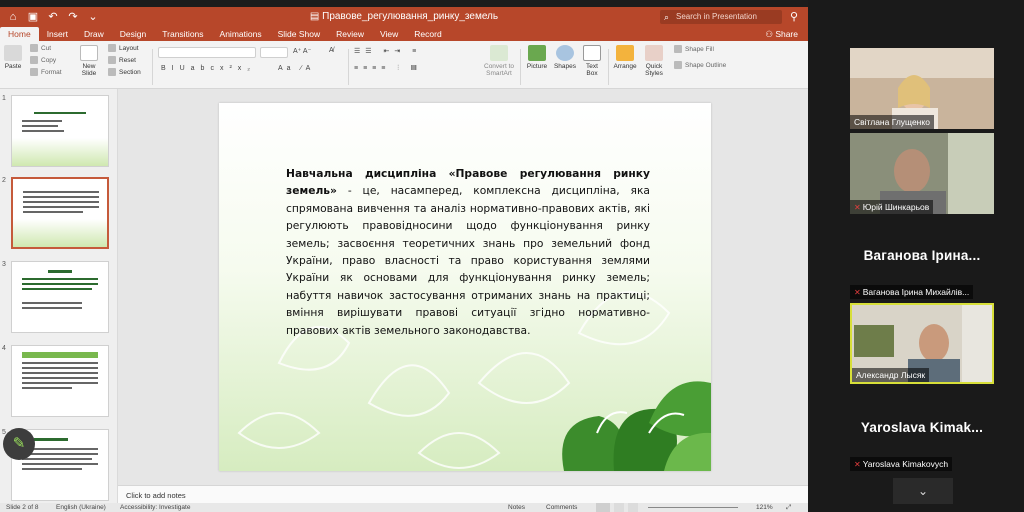 The image size is (1024, 512). What do you see at coordinates (923, 491) in the screenshot?
I see `scroll-down-button: ⌄` at bounding box center [923, 491].